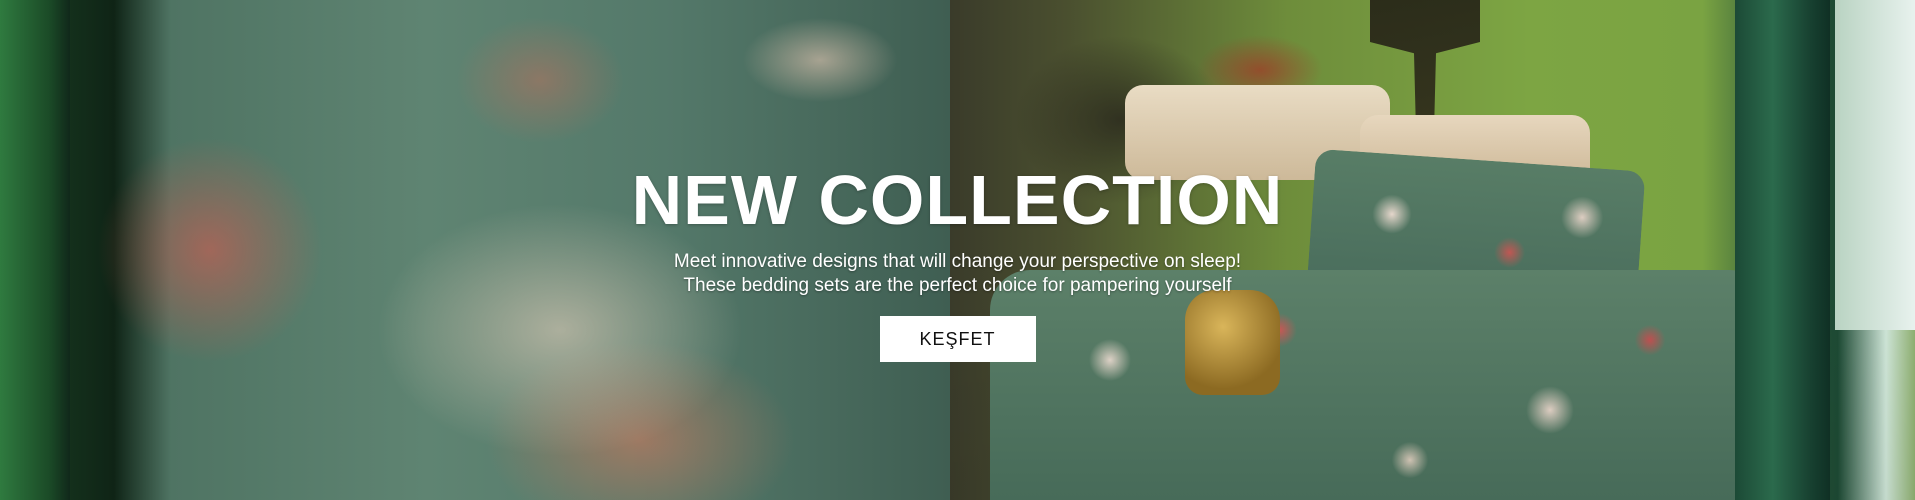 The width and height of the screenshot is (1915, 500). Describe the element at coordinates (957, 200) in the screenshot. I see `hero-title: NEW COLLECTION` at that location.